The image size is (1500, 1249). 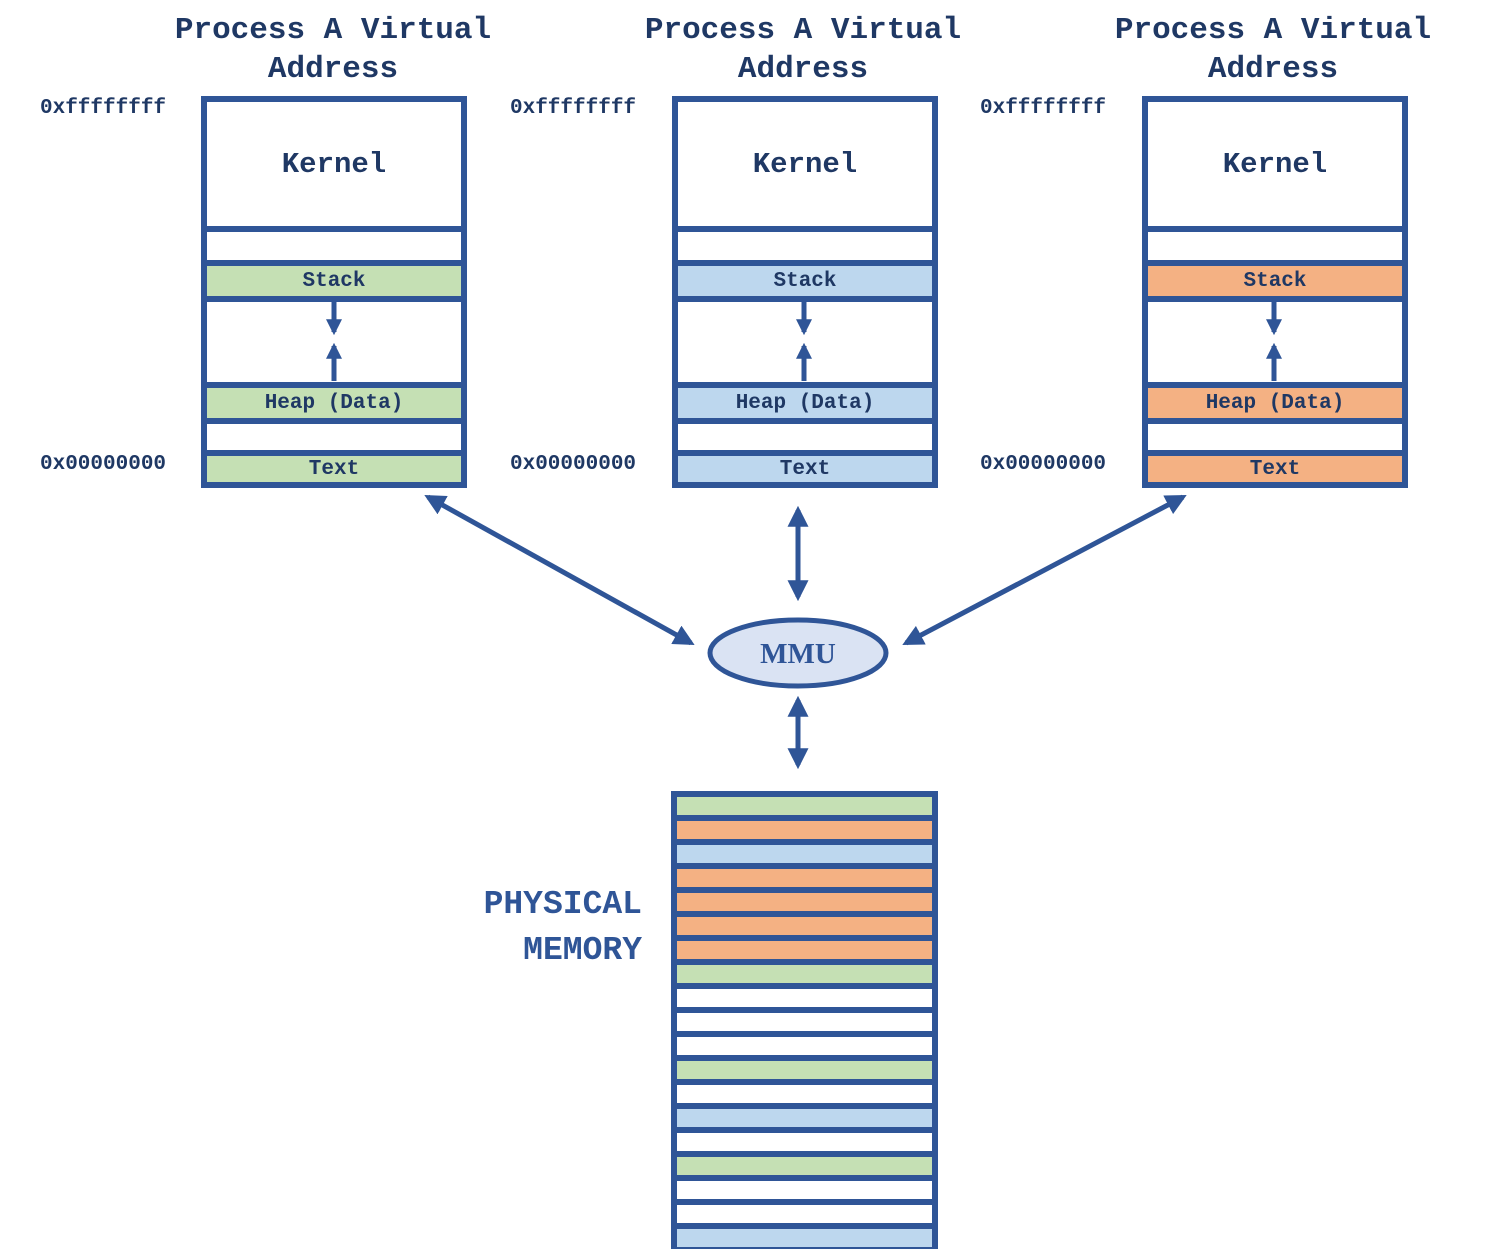 I want to click on mmu-label: MMU, so click(x=798, y=654).